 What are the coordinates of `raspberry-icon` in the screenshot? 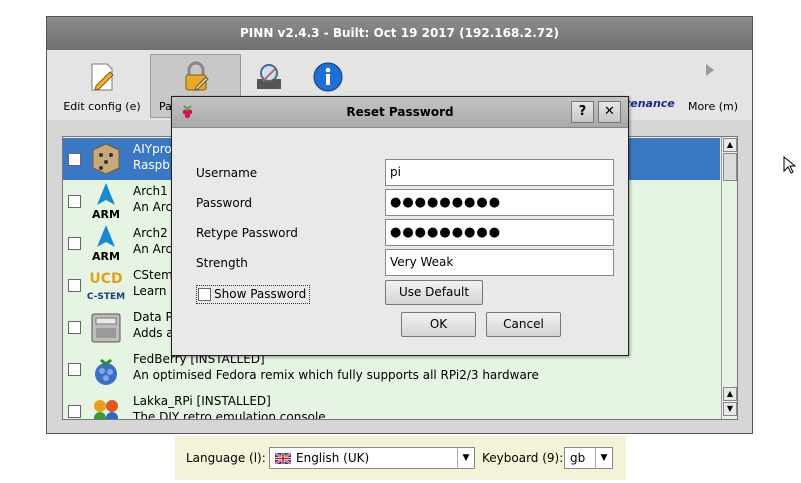 It's located at (187, 112).